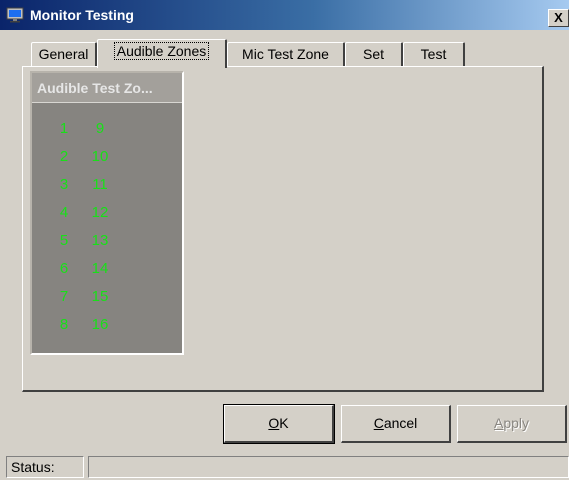  Describe the element at coordinates (100, 325) in the screenshot. I see `zone-16: 16` at that location.